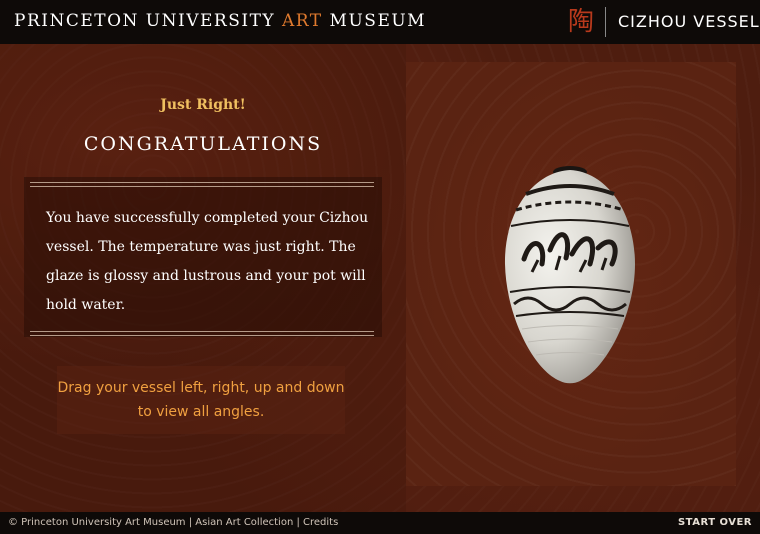 This screenshot has width=760, height=534. Describe the element at coordinates (320, 522) in the screenshot. I see `credits-link: Credits` at that location.